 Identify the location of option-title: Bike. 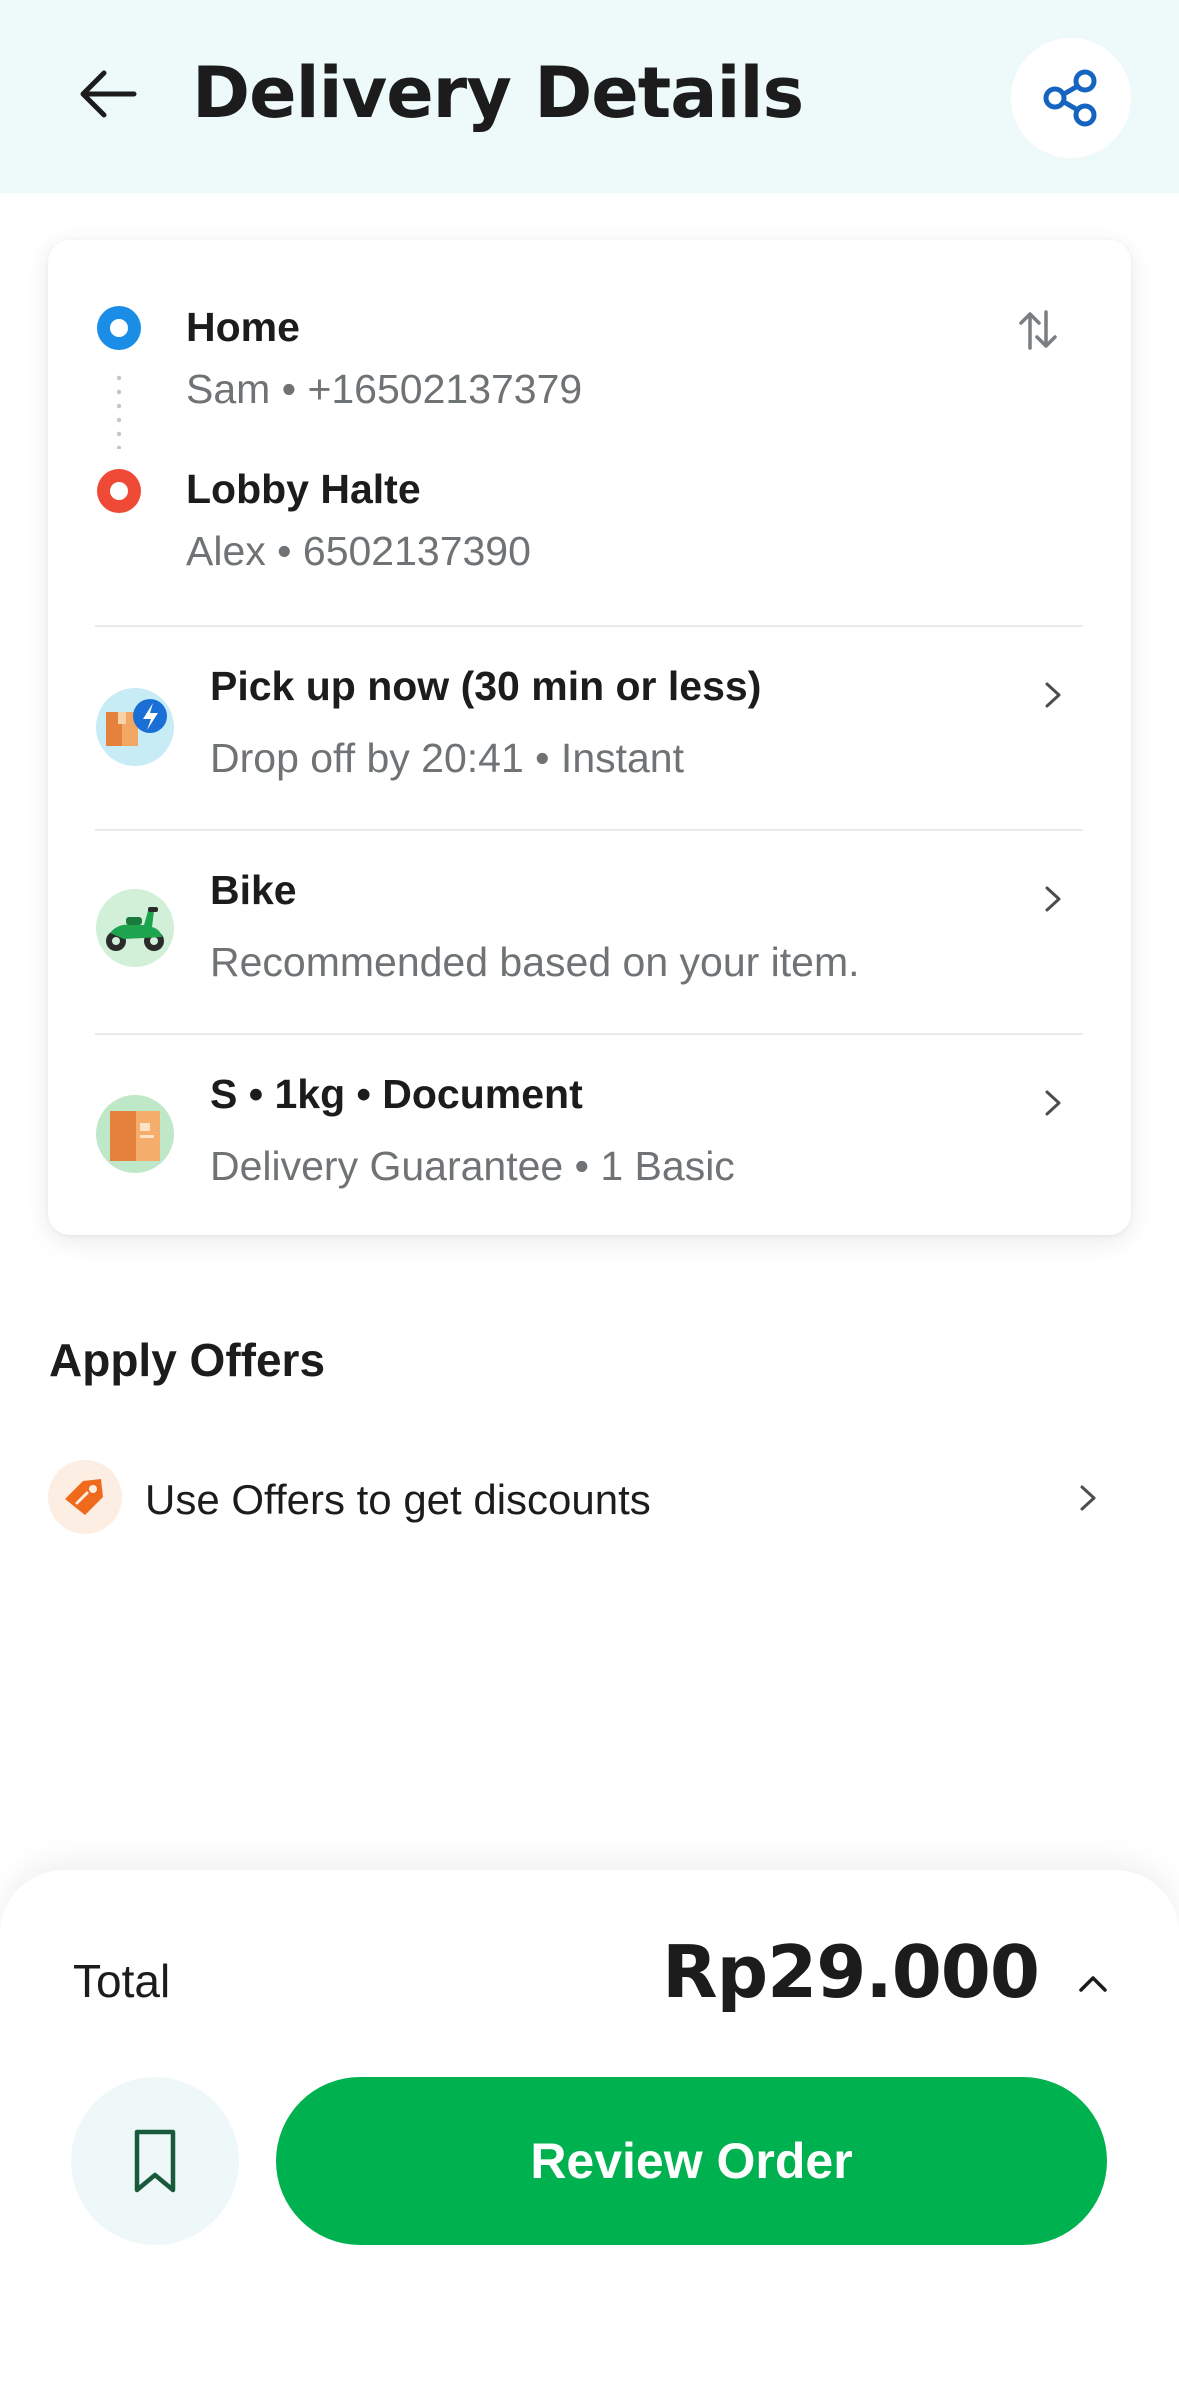
(253, 890).